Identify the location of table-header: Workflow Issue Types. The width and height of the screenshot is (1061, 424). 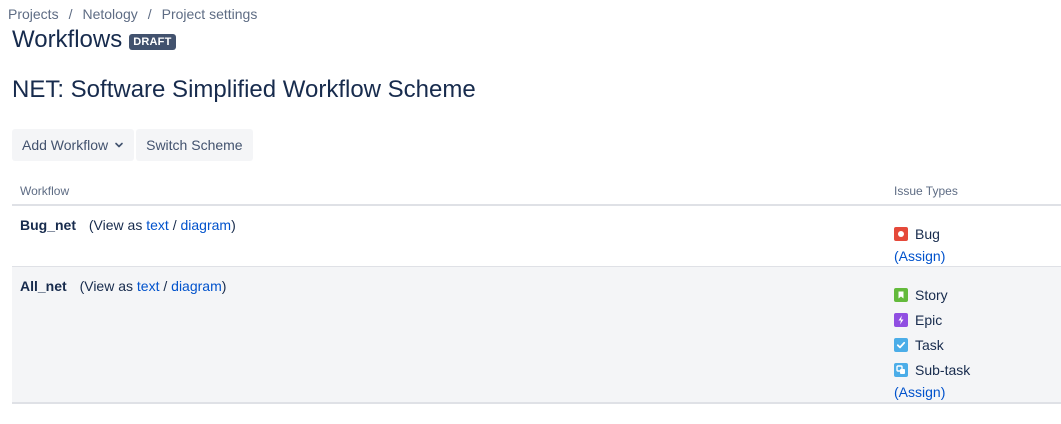
(536, 191).